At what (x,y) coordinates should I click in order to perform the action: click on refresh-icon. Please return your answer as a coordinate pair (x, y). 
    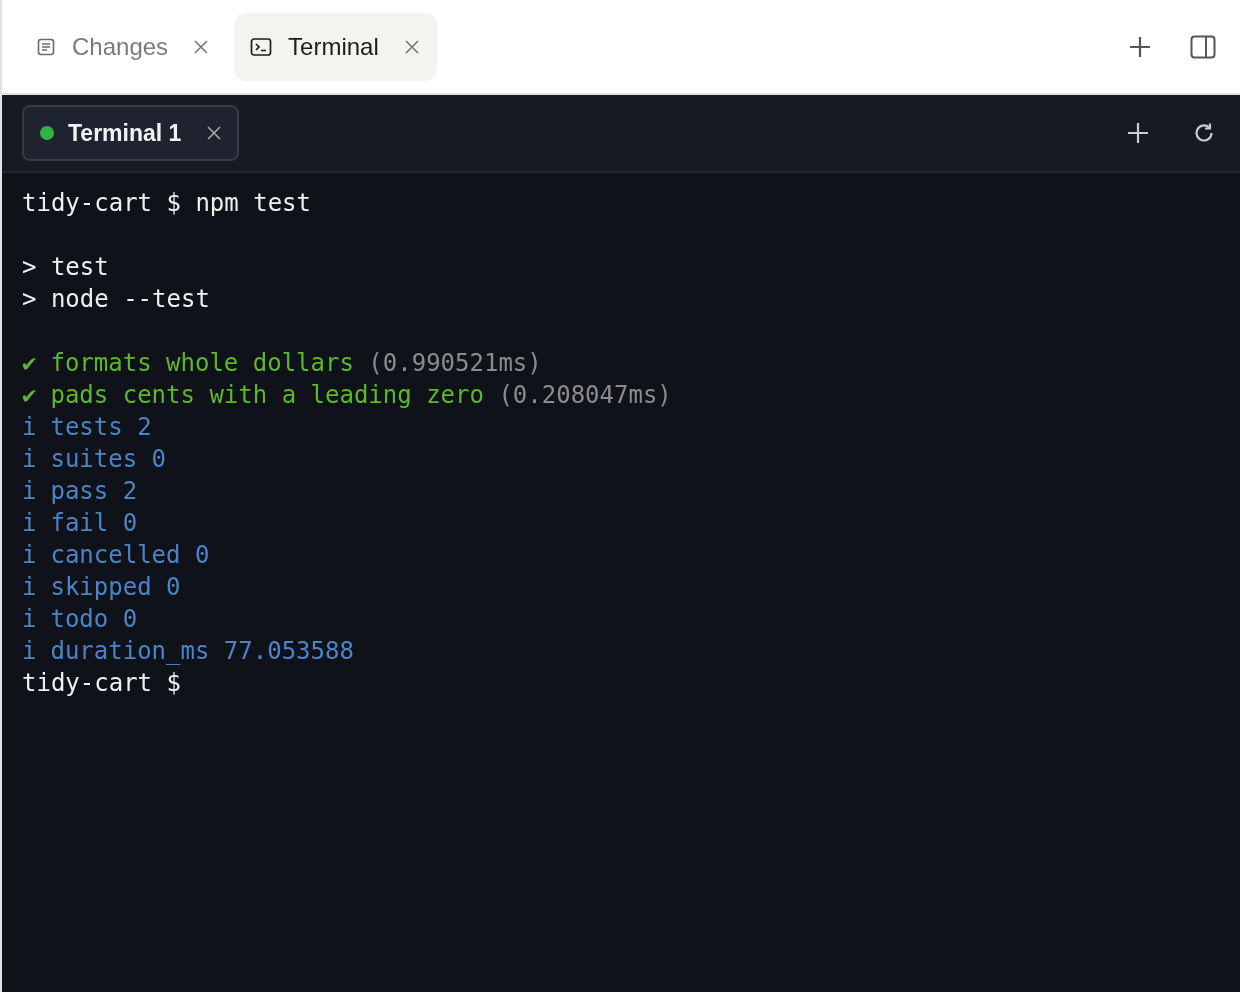
    Looking at the image, I should click on (1204, 133).